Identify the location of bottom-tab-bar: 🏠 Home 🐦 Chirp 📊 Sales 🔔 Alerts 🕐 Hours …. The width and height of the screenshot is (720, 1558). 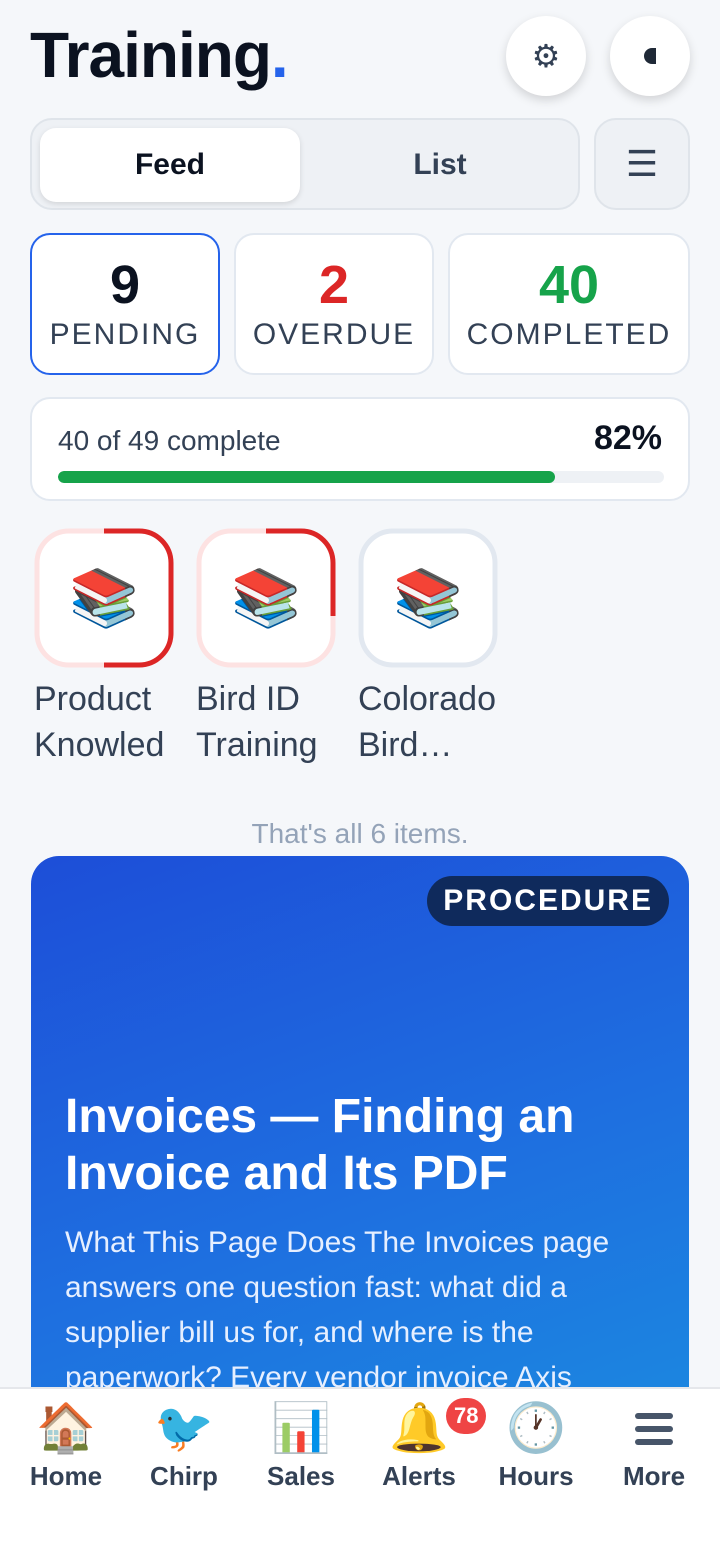
(360, 1472).